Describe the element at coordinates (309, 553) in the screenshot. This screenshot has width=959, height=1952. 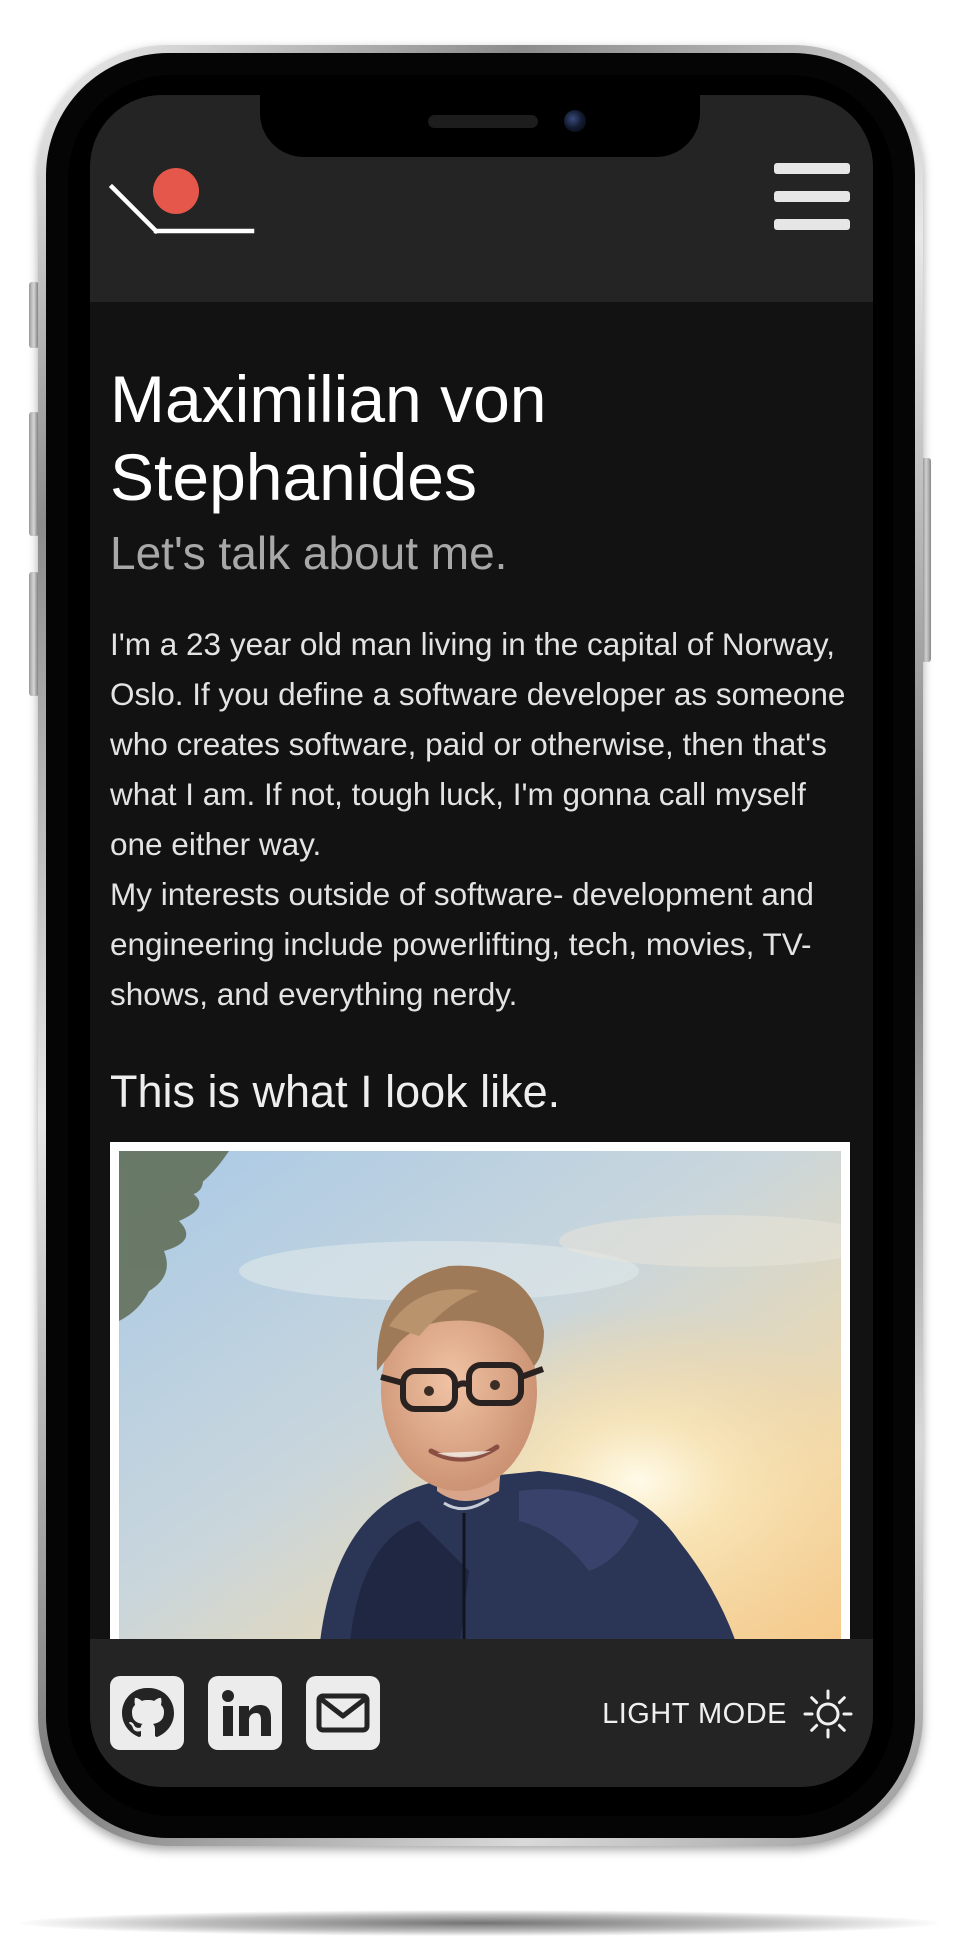
I see `page-subtitle: Let's talk about me.` at that location.